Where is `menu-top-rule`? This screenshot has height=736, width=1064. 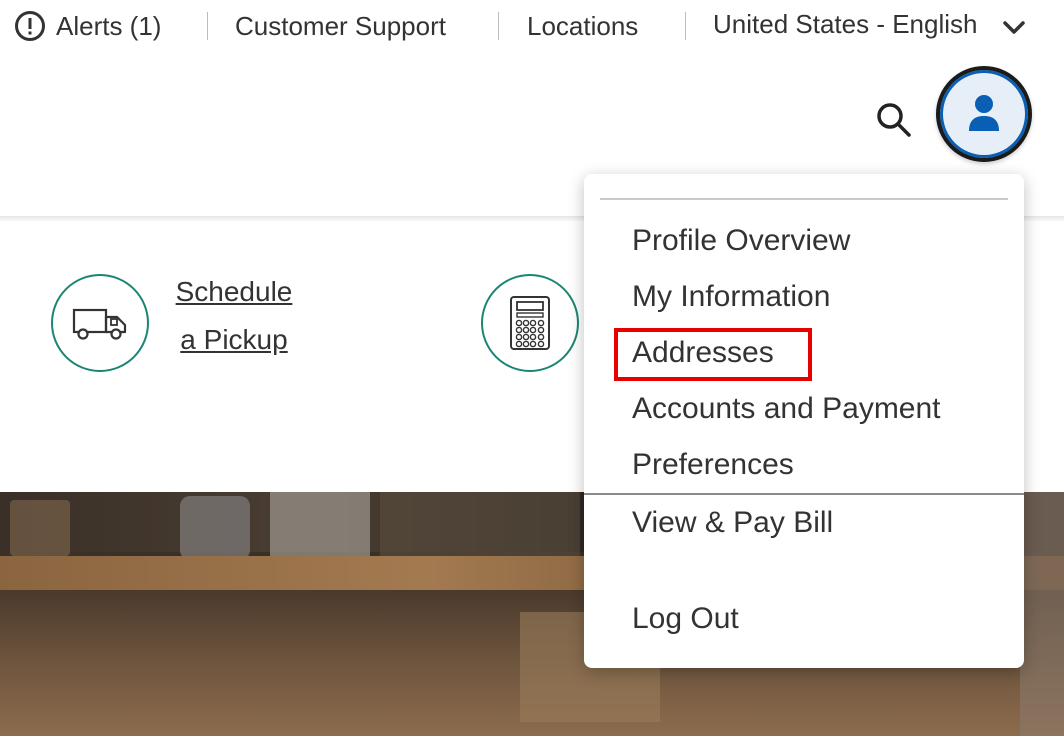
menu-top-rule is located at coordinates (804, 199).